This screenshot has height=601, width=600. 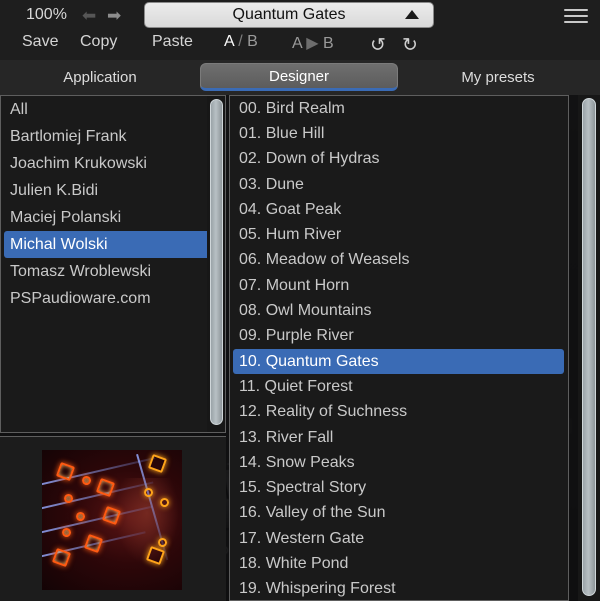 I want to click on designer-scrollbar-thumb, so click(x=216, y=262).